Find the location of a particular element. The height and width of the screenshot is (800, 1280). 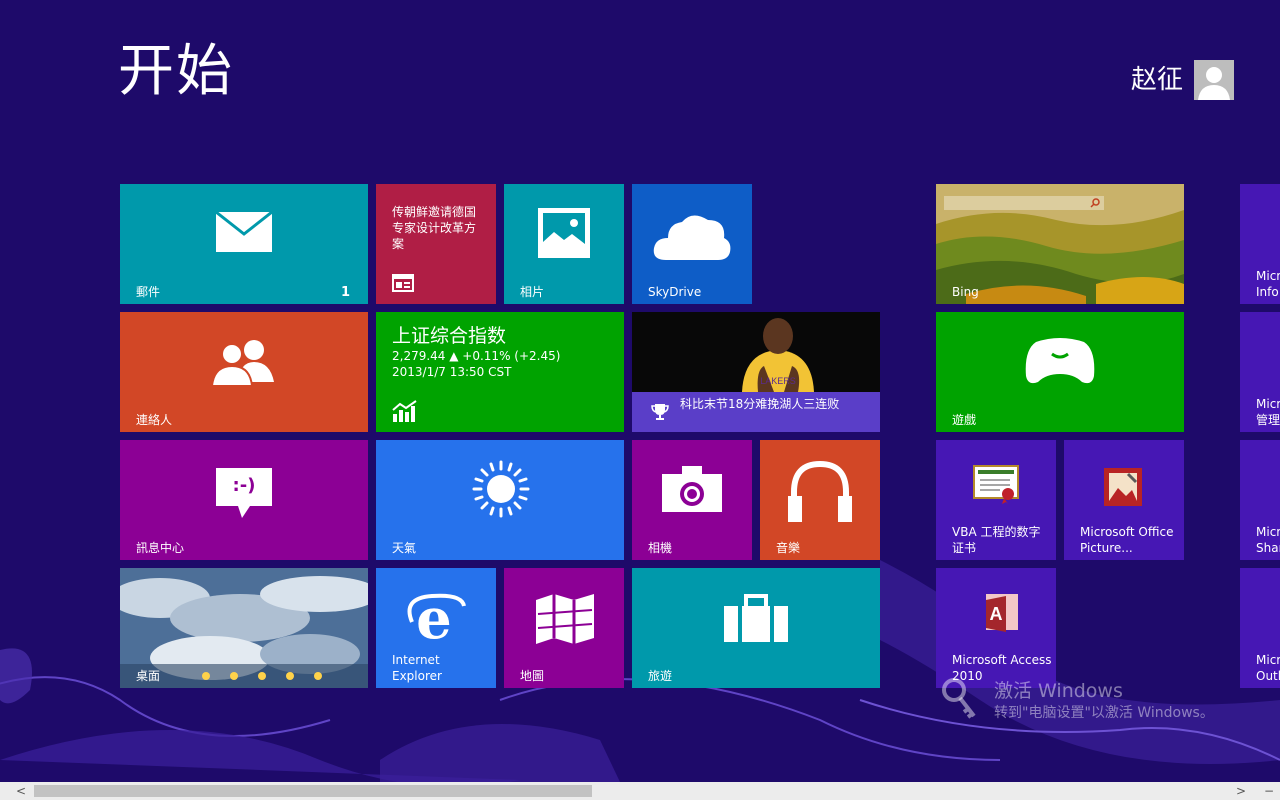

stock-index-name: 上证综合指数 is located at coordinates (449, 336).